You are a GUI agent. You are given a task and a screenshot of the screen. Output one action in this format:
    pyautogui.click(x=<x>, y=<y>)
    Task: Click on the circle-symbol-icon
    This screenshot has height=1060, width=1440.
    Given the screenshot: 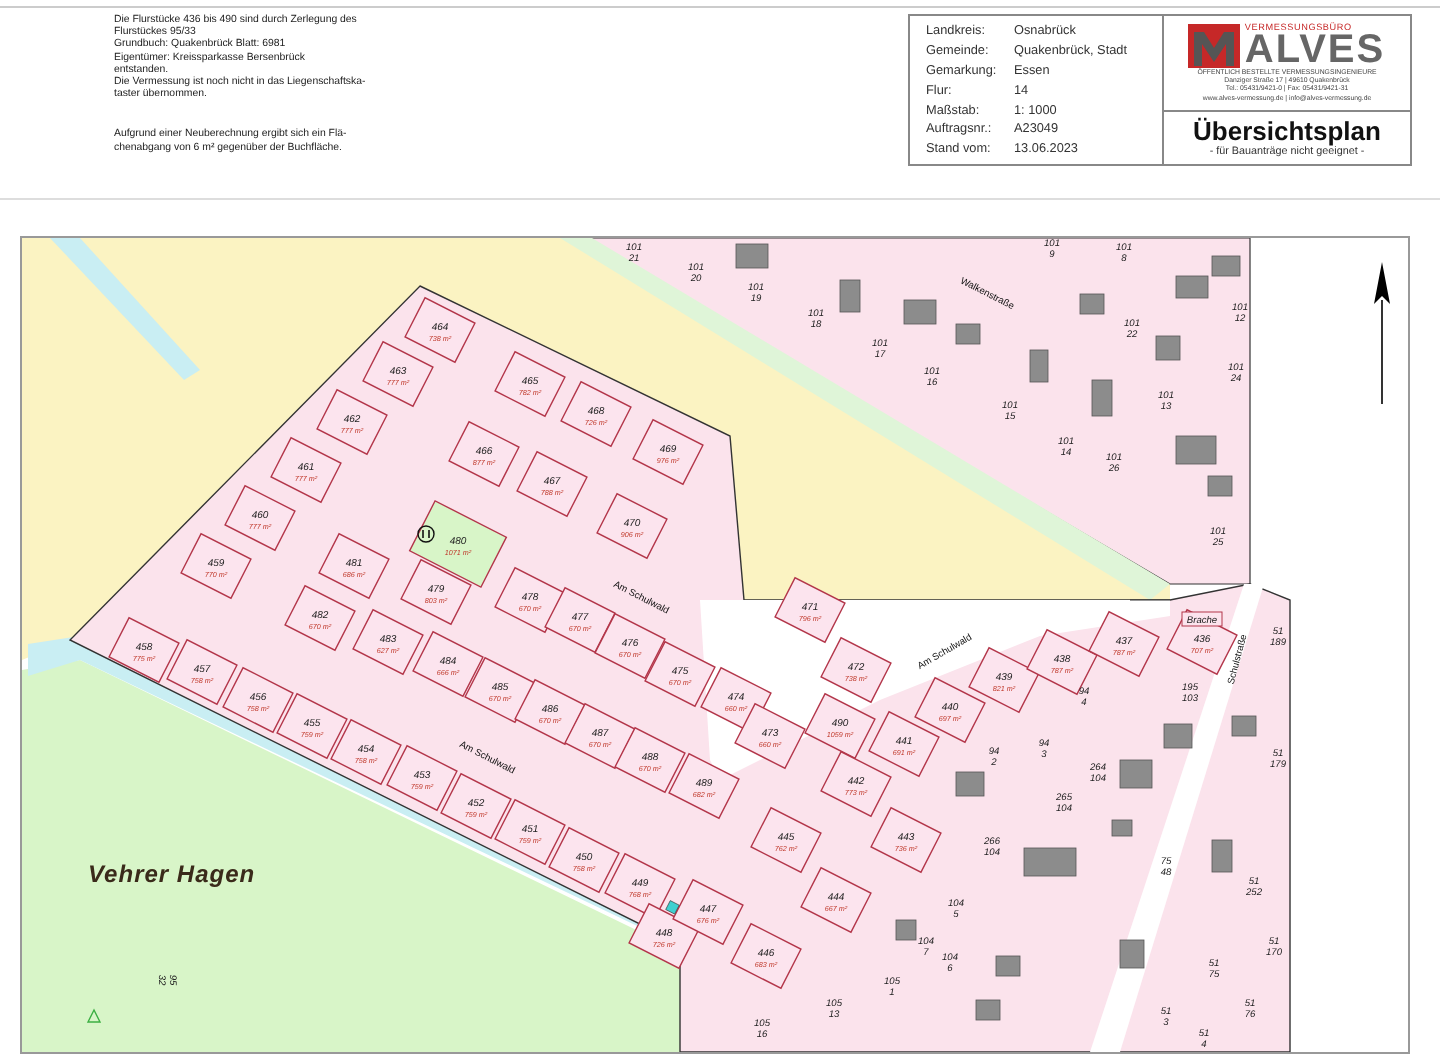 What is the action you would take?
    pyautogui.click(x=426, y=534)
    